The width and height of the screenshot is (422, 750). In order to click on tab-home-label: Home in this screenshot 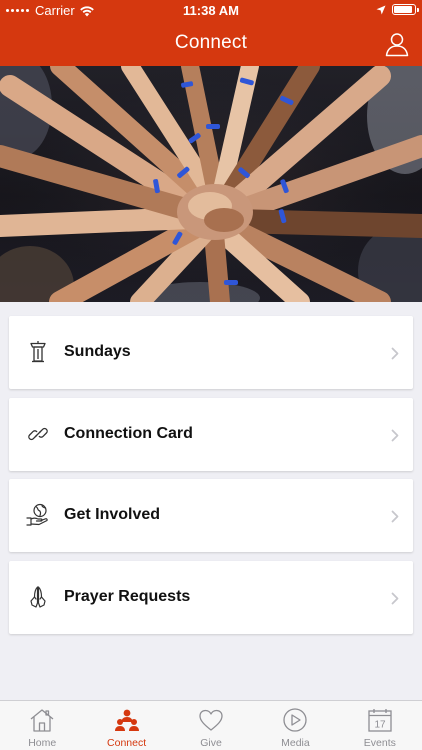, I will do `click(42, 743)`.